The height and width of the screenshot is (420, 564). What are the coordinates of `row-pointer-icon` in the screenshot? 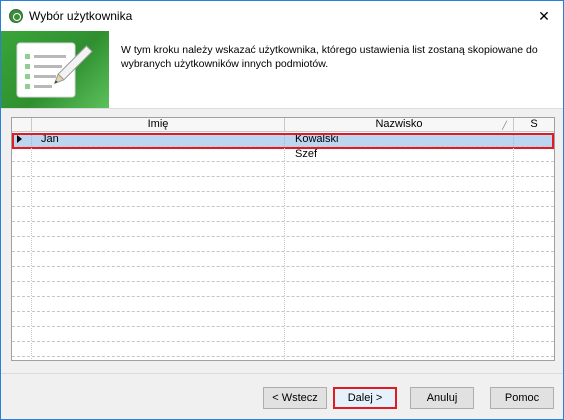 It's located at (19, 139).